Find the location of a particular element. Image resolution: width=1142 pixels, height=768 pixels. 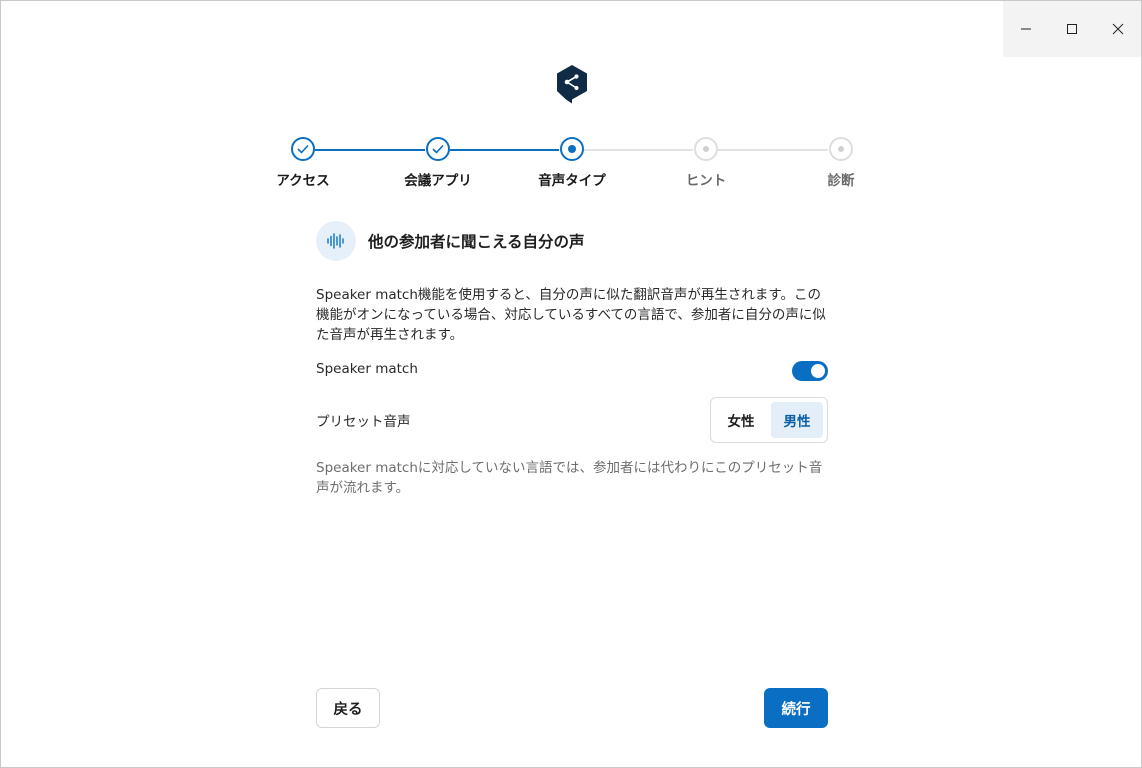

section-title: 他の参加者に聞こえる自分の声 is located at coordinates (476, 242).